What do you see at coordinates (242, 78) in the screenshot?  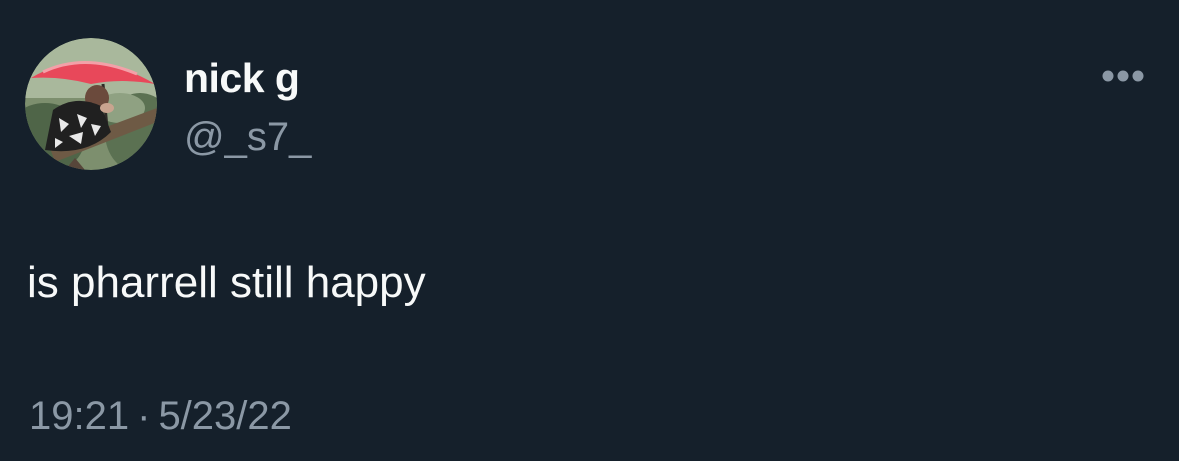 I see `author-display-name: nick g` at bounding box center [242, 78].